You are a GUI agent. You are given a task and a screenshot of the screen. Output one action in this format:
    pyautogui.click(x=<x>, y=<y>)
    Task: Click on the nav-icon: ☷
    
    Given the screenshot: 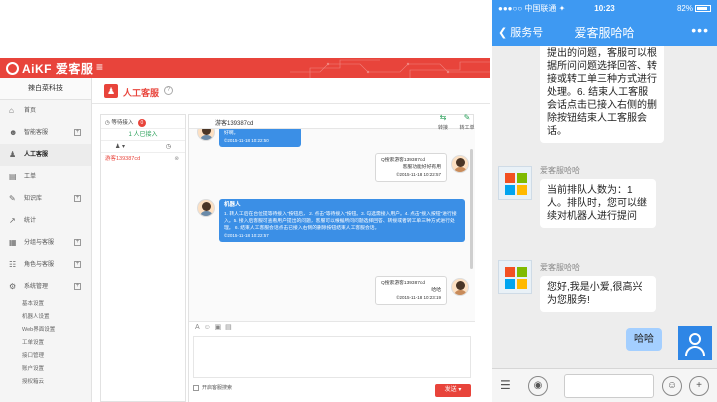 What is the action you would take?
    pyautogui.click(x=13, y=264)
    